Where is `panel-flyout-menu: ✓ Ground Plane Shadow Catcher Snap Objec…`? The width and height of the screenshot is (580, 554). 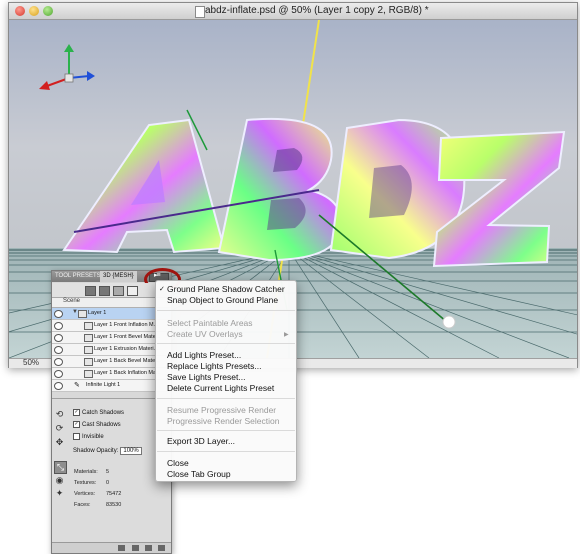 panel-flyout-menu: ✓ Ground Plane Shadow Catcher Snap Objec… is located at coordinates (226, 381).